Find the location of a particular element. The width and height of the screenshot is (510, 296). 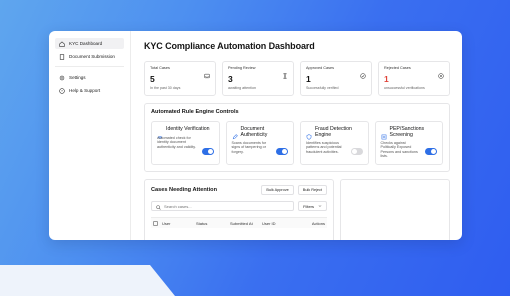

shield-icon is located at coordinates (309, 133).